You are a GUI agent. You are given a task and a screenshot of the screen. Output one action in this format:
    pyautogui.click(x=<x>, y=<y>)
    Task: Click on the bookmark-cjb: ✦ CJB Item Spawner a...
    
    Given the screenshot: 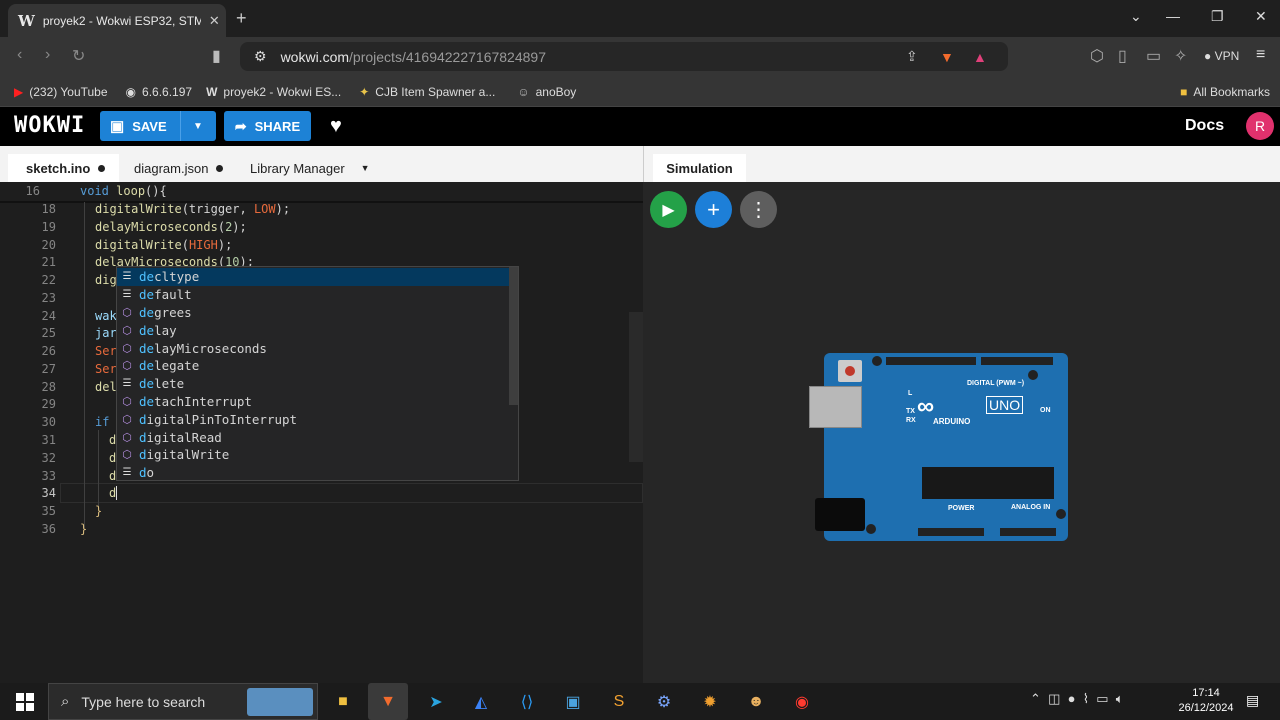 What is the action you would take?
    pyautogui.click(x=427, y=92)
    